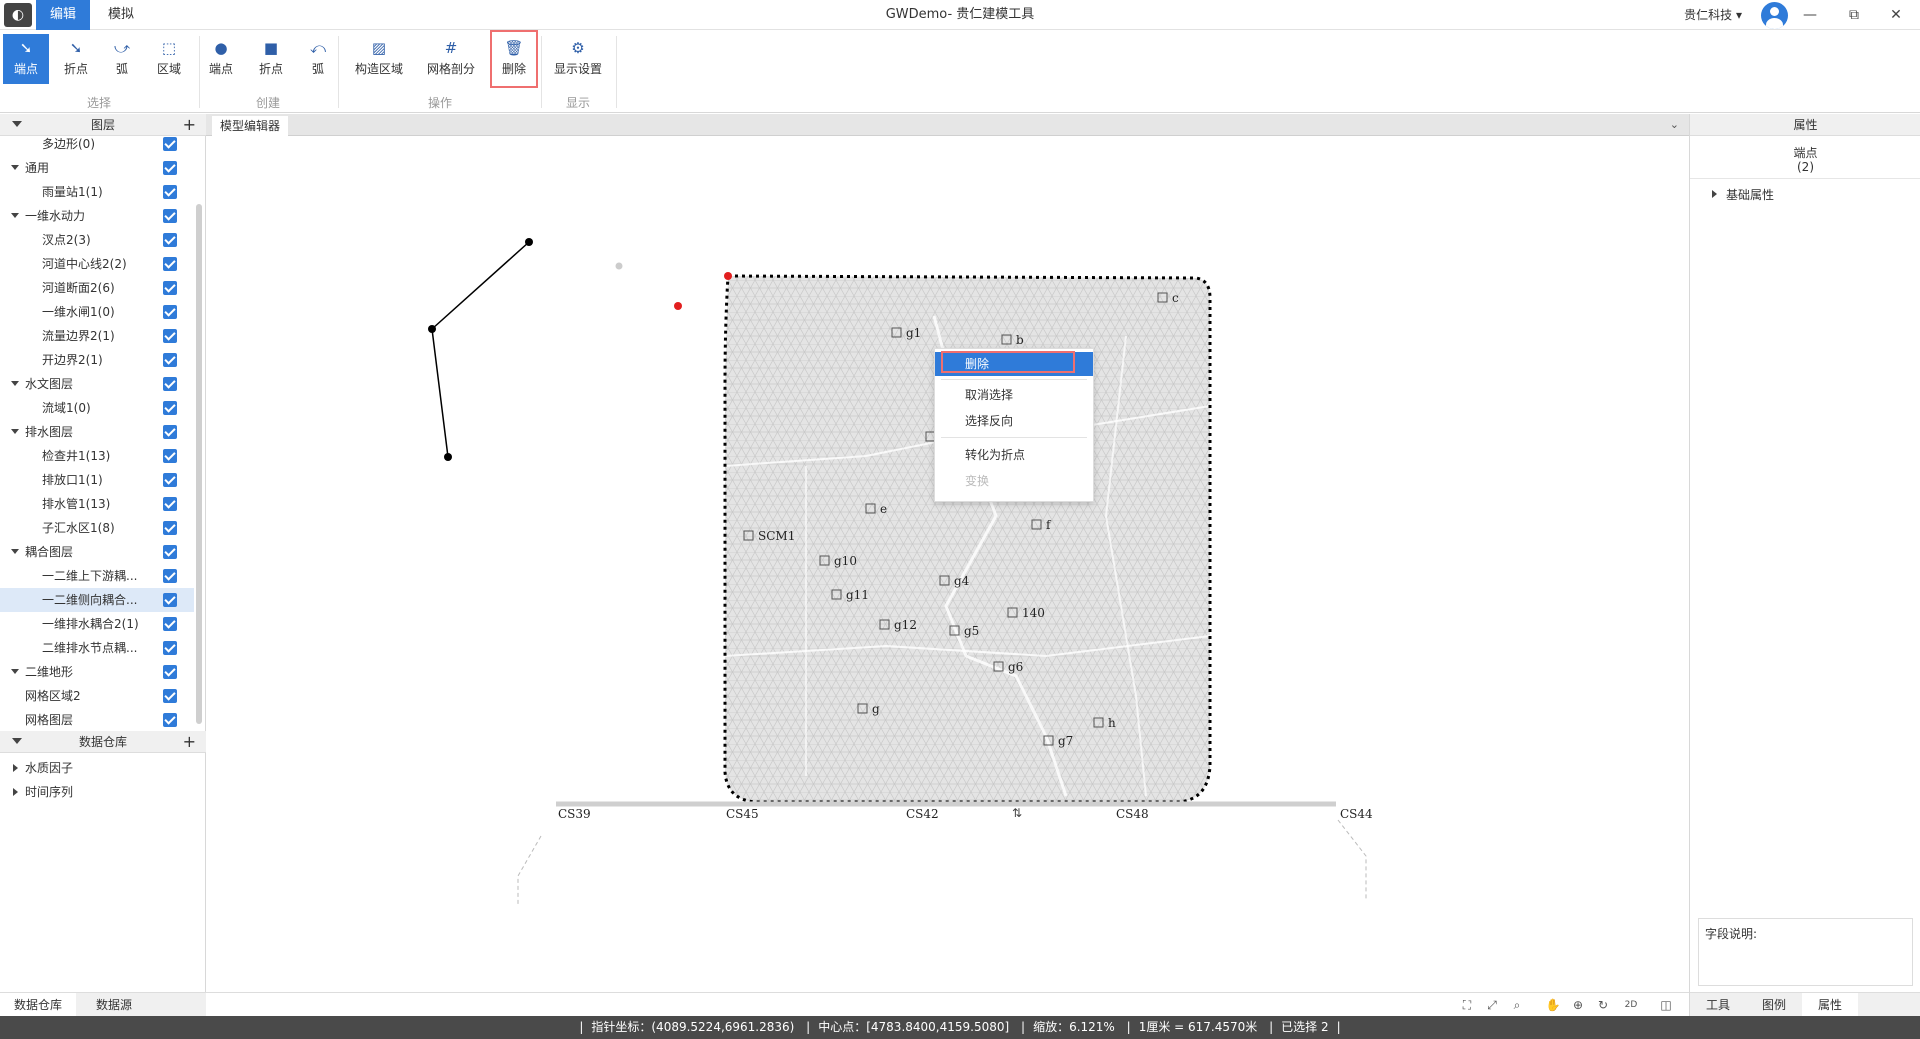  What do you see at coordinates (1014, 455) in the screenshot?
I see `context-convert-vertex: 转化为折点` at bounding box center [1014, 455].